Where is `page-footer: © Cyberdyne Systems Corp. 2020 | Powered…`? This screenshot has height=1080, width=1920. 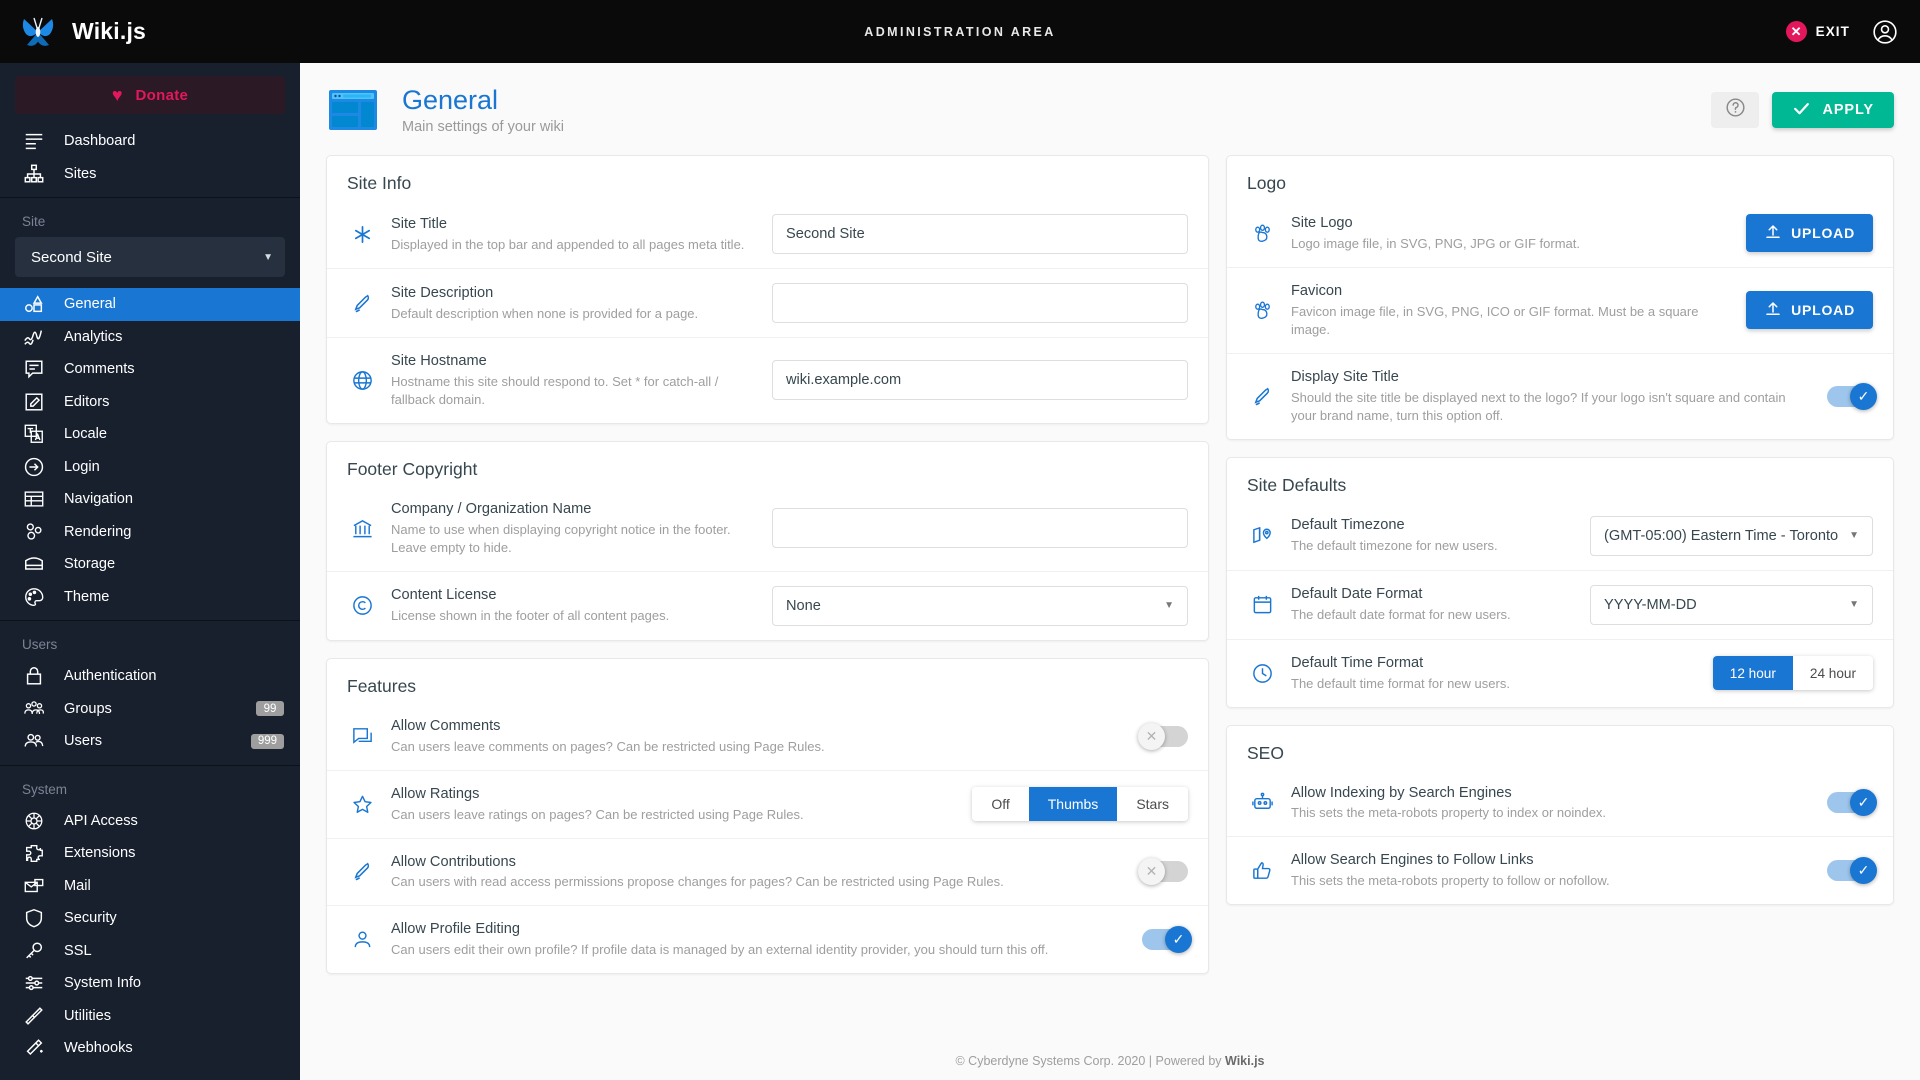 page-footer: © Cyberdyne Systems Corp. 2020 | Powered… is located at coordinates (1110, 1060).